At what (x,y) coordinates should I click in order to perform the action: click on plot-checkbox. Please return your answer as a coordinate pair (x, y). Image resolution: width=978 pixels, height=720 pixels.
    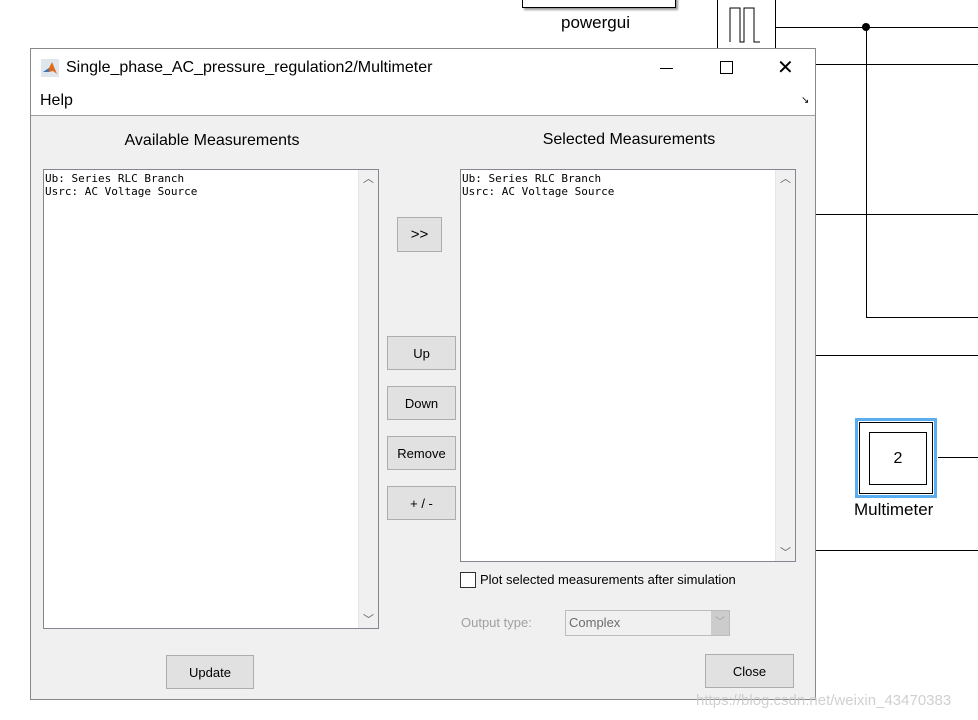
    Looking at the image, I should click on (468, 580).